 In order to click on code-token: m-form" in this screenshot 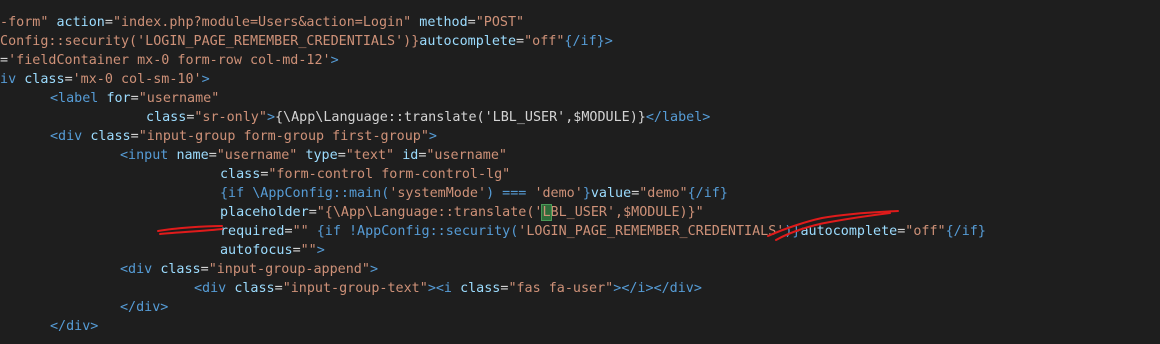, I will do `click(24, 22)`.